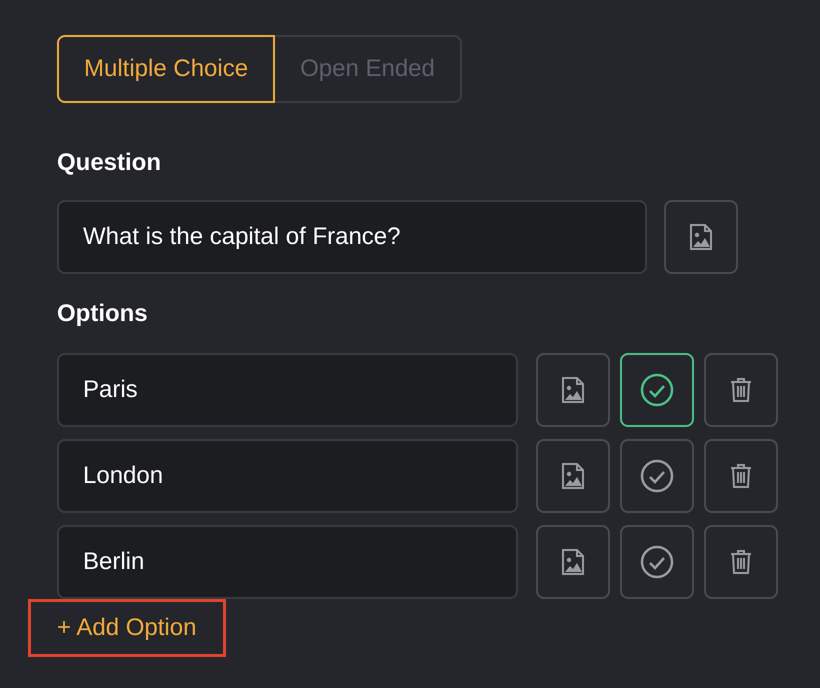  I want to click on question-label: Question, so click(109, 163).